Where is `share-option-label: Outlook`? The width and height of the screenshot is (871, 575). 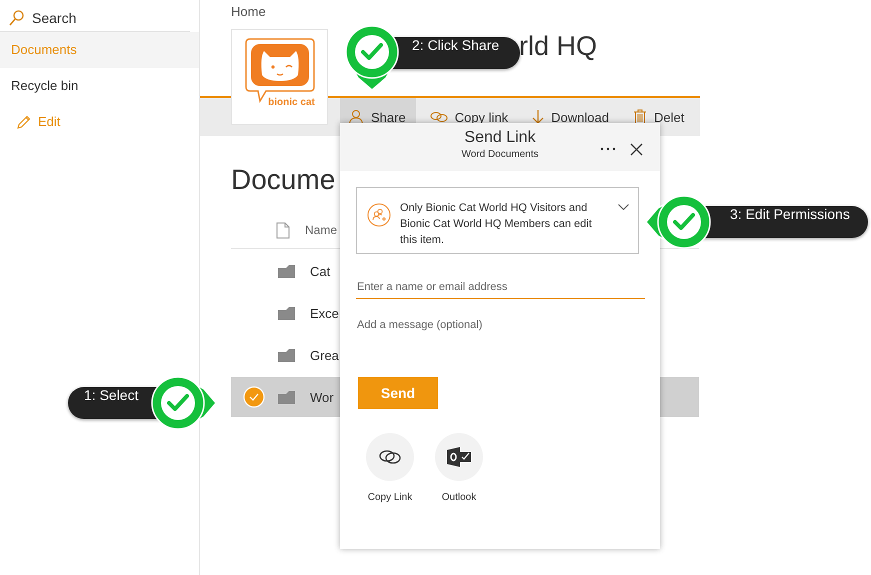 share-option-label: Outlook is located at coordinates (459, 497).